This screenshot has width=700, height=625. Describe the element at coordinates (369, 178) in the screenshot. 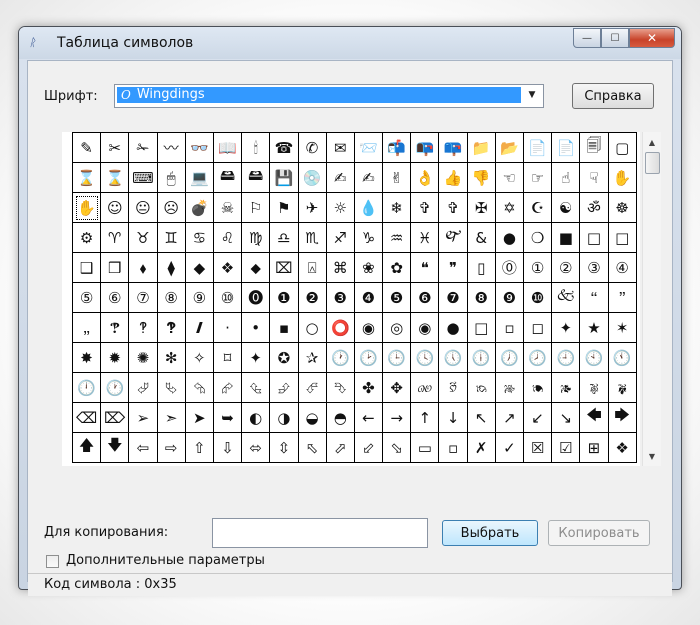

I see `character-cell: ✍` at that location.